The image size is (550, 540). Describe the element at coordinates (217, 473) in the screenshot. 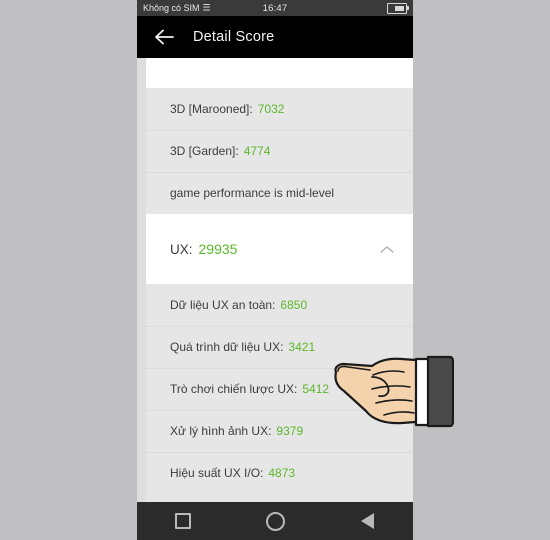

I see `row-label: Hiệu suất UX I/O:` at that location.